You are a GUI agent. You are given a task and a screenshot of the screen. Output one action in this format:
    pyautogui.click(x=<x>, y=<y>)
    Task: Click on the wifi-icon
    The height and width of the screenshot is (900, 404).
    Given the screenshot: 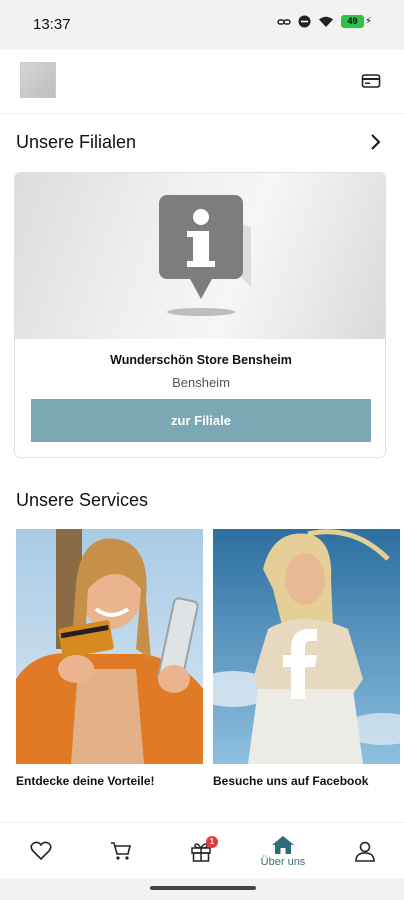 What is the action you would take?
    pyautogui.click(x=325, y=21)
    